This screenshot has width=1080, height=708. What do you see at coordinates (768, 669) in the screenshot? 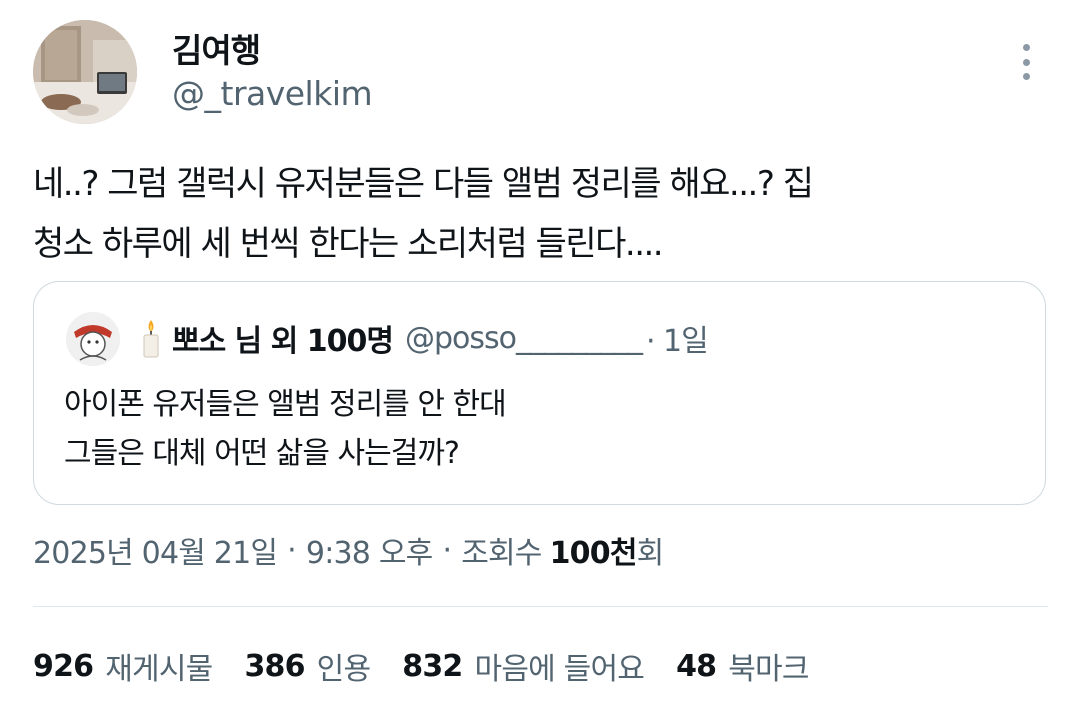
I see `stat-label: 북마크` at bounding box center [768, 669].